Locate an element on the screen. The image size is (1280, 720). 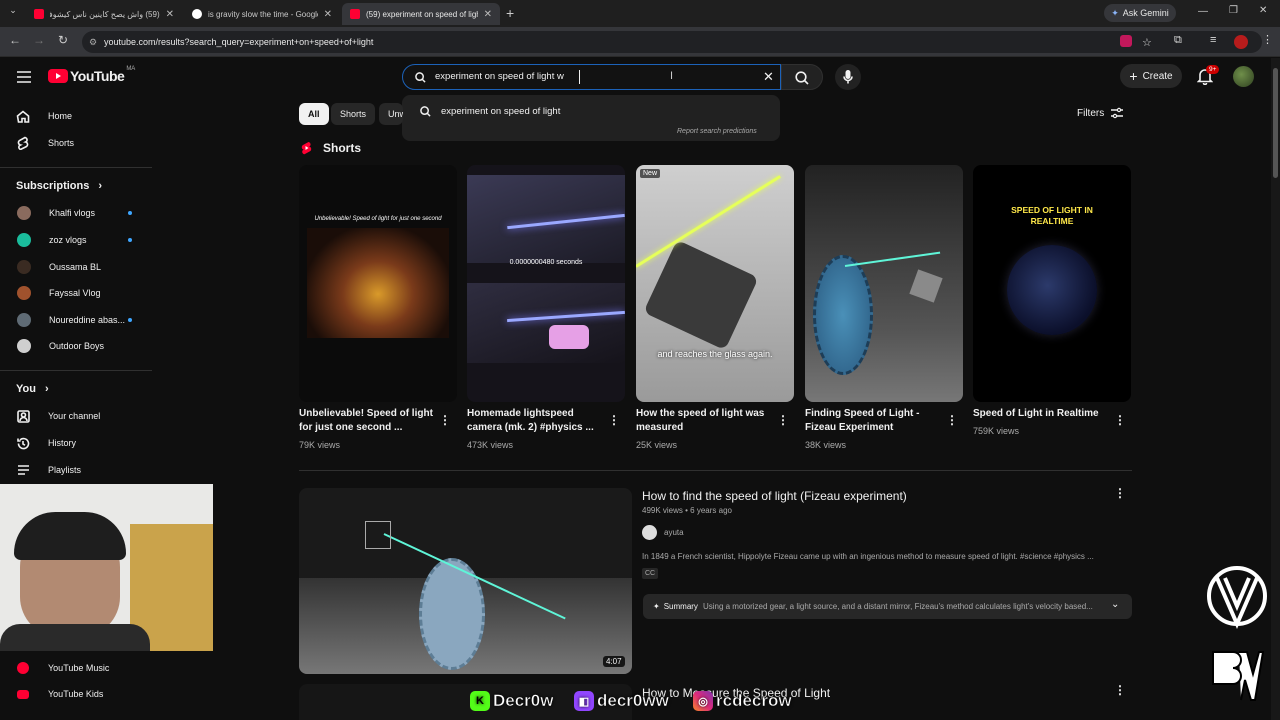
sidebar-item-youtube-kids: YouTube Kids is located at coordinates (79, 694).